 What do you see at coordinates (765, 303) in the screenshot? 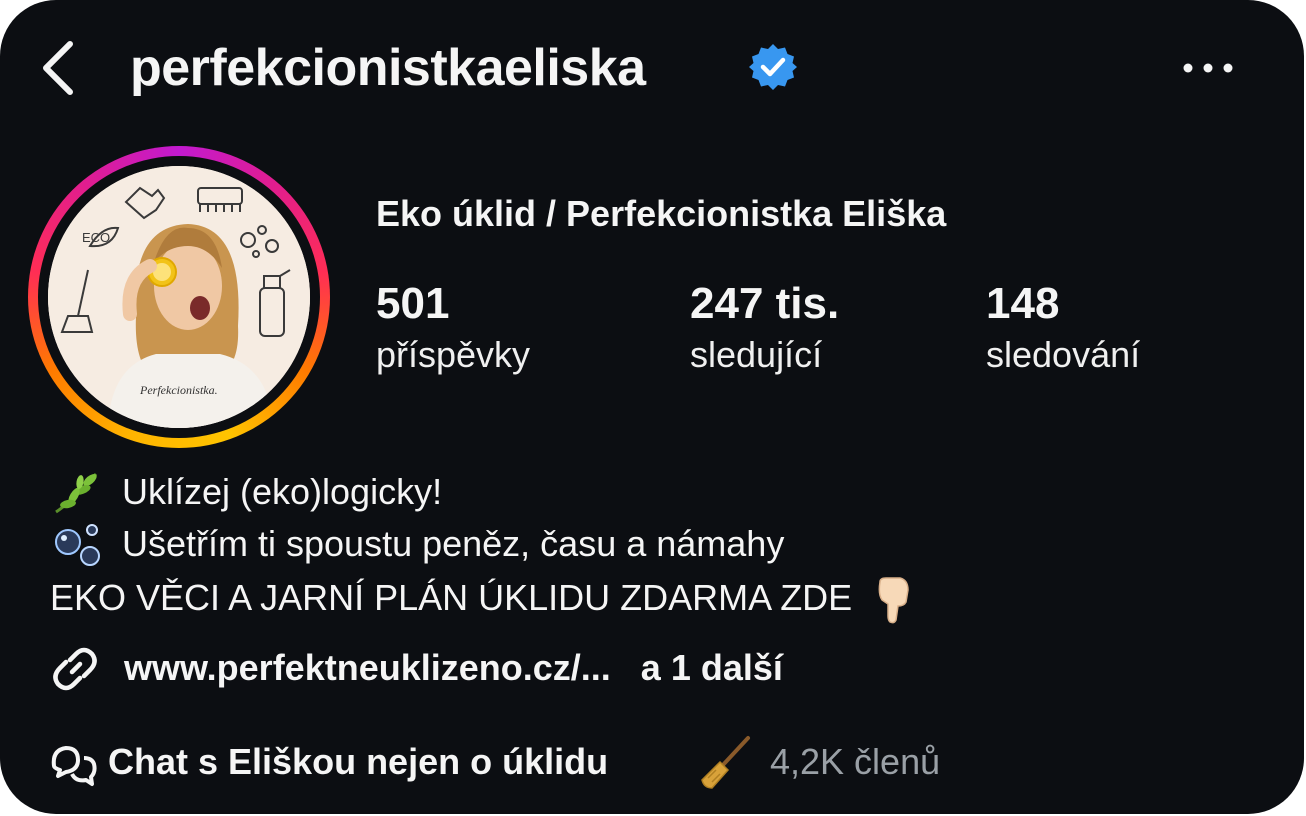
I see `stat-followers-value: 247 tis.` at bounding box center [765, 303].